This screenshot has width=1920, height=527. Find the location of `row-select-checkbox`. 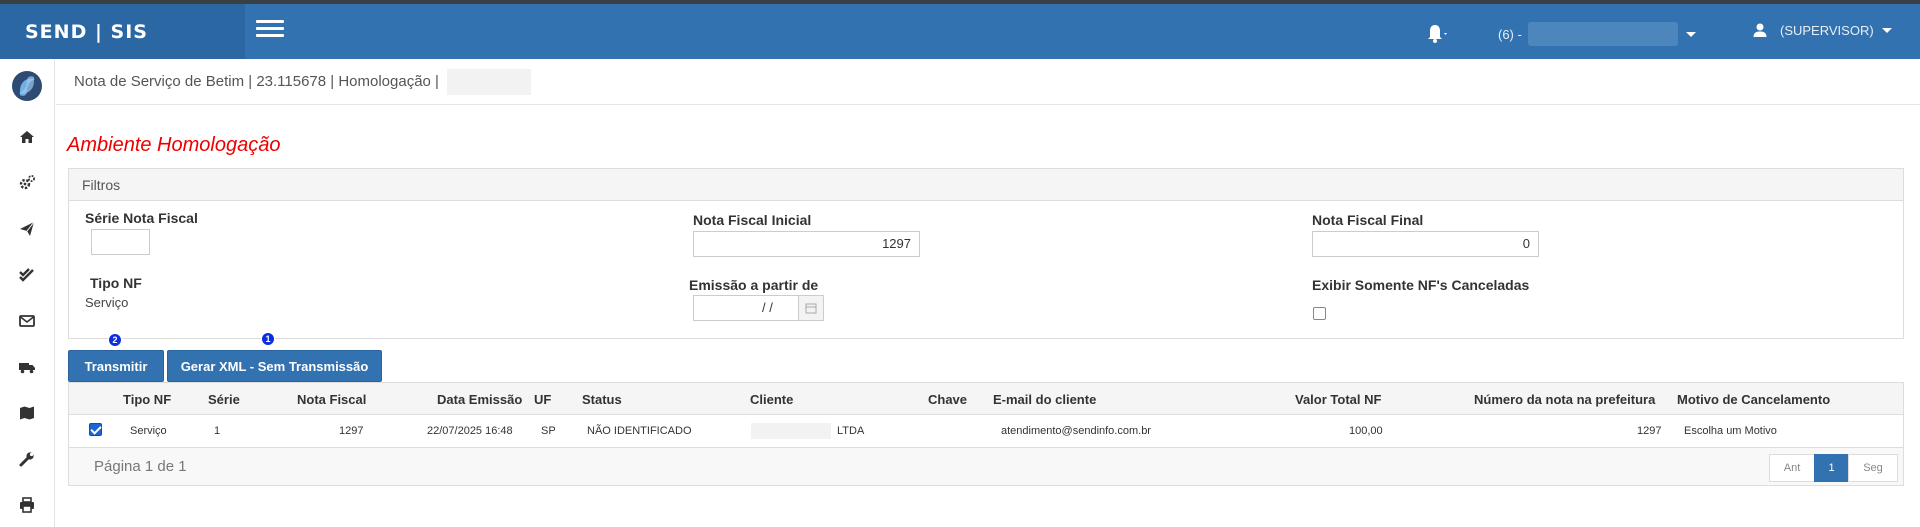

row-select-checkbox is located at coordinates (95, 429).